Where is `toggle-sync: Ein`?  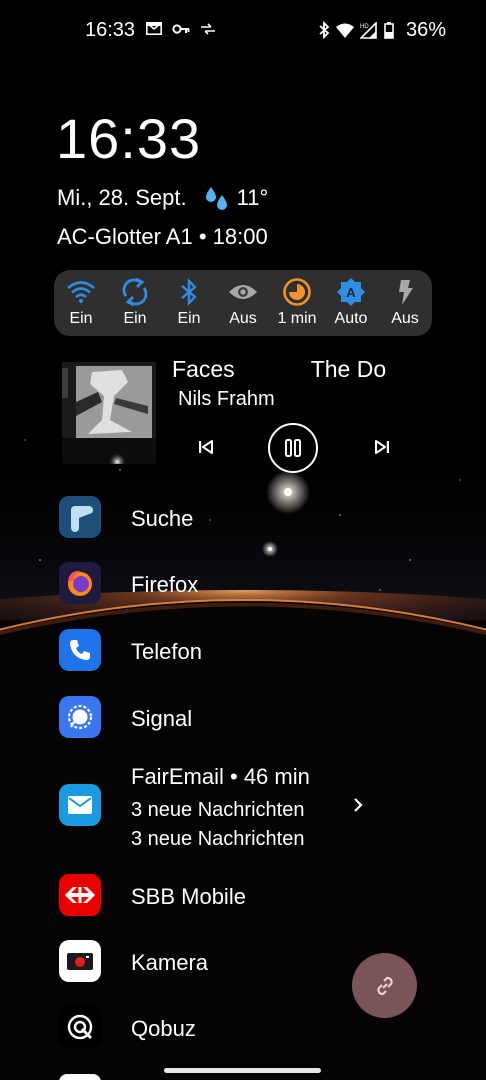
toggle-sync: Ein is located at coordinates (135, 303).